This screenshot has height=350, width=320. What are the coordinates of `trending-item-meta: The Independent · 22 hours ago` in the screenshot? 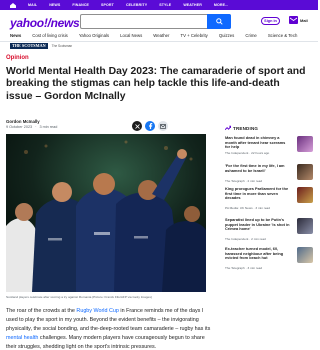 It's located at (247, 153).